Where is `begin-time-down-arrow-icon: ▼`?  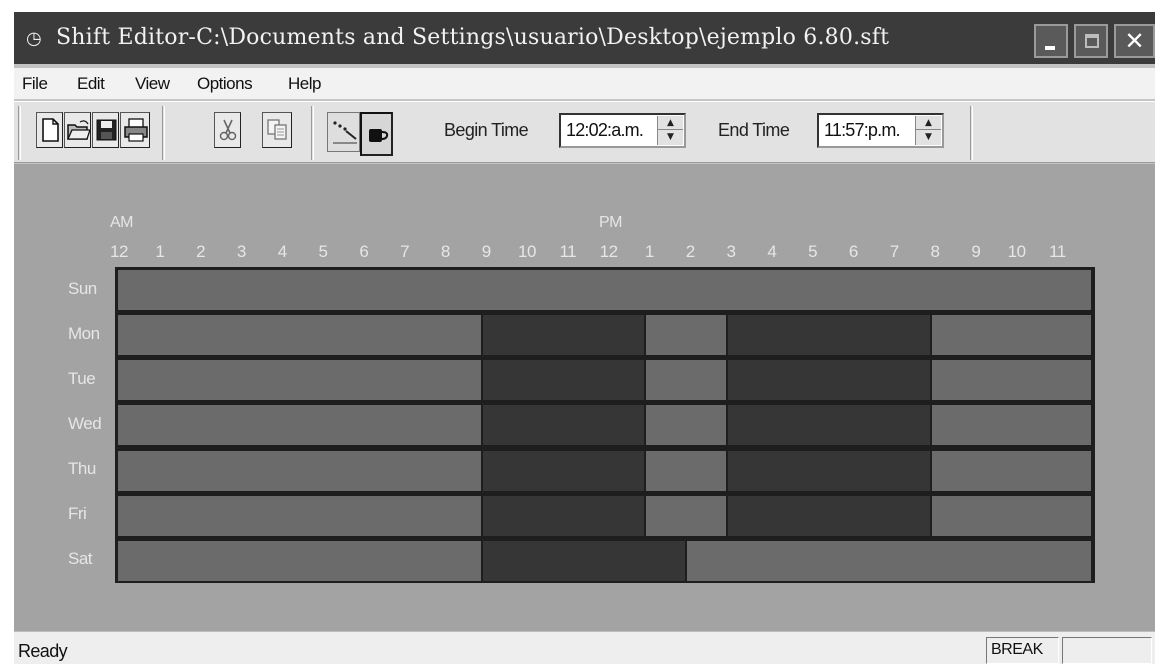
begin-time-down-arrow-icon: ▼ is located at coordinates (670, 137).